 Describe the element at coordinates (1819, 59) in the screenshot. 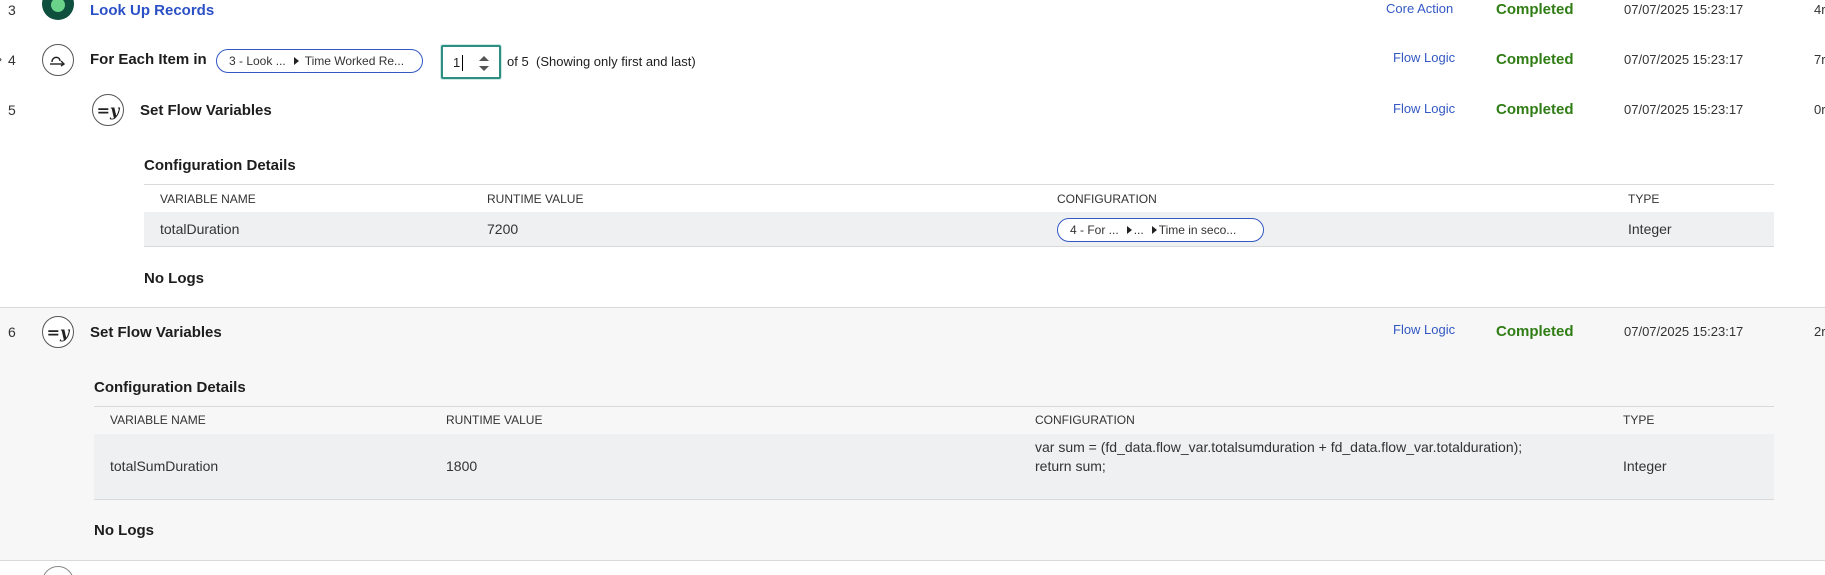

I see `duration: 7r` at that location.